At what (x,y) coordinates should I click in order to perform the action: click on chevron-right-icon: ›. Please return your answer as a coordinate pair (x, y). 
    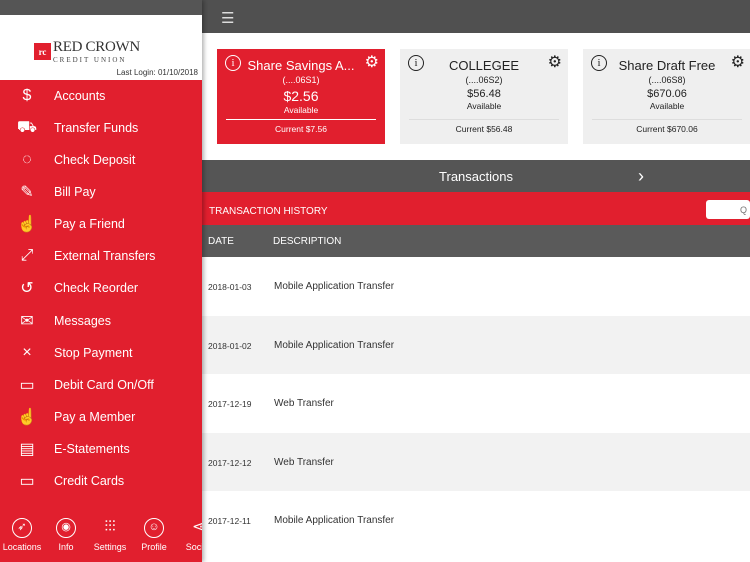
    Looking at the image, I should click on (641, 176).